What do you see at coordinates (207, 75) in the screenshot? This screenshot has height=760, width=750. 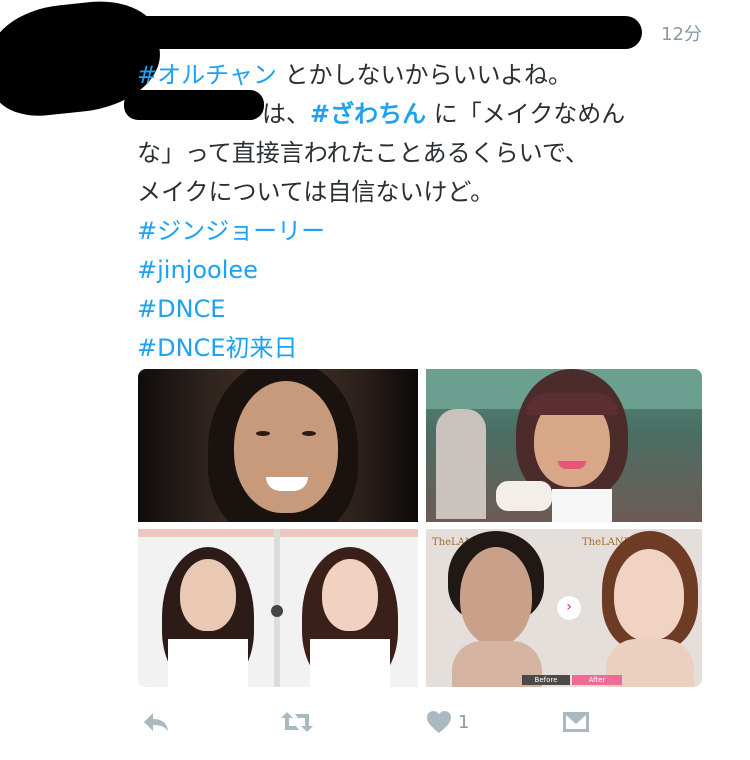 I see `hashtag-link: #オルチャン` at bounding box center [207, 75].